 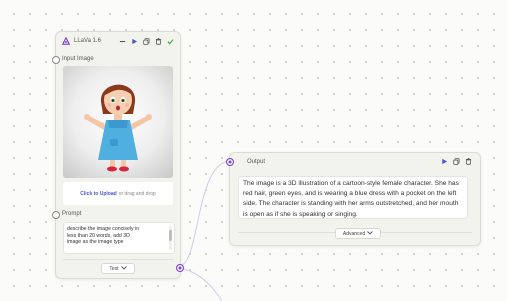 I want to click on node-divider, so click(x=118, y=259).